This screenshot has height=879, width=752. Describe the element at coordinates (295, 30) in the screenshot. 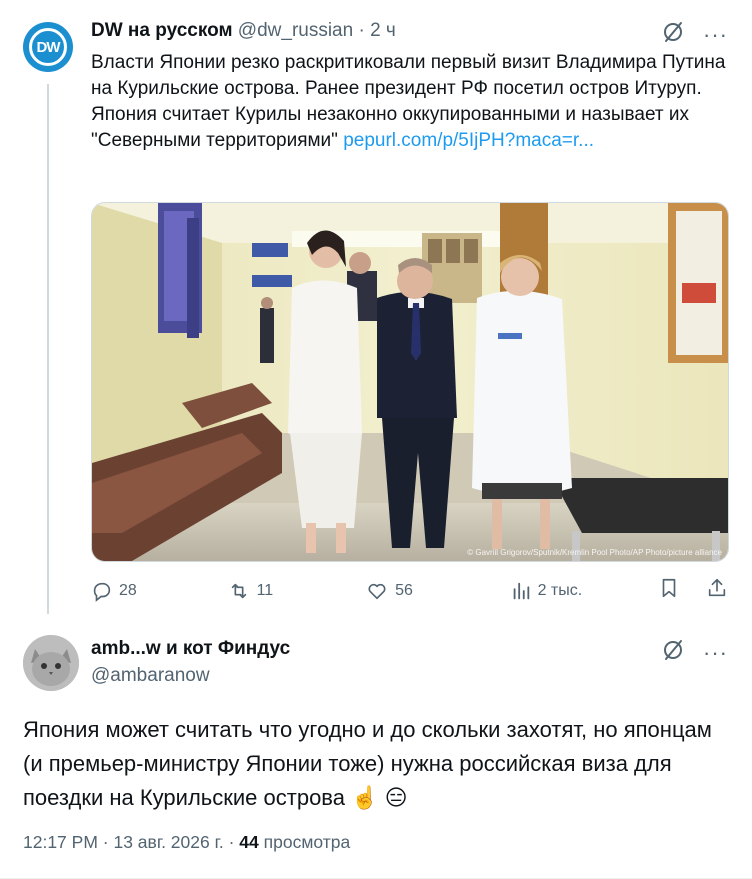

I see `author-handle: @dw_russian` at that location.